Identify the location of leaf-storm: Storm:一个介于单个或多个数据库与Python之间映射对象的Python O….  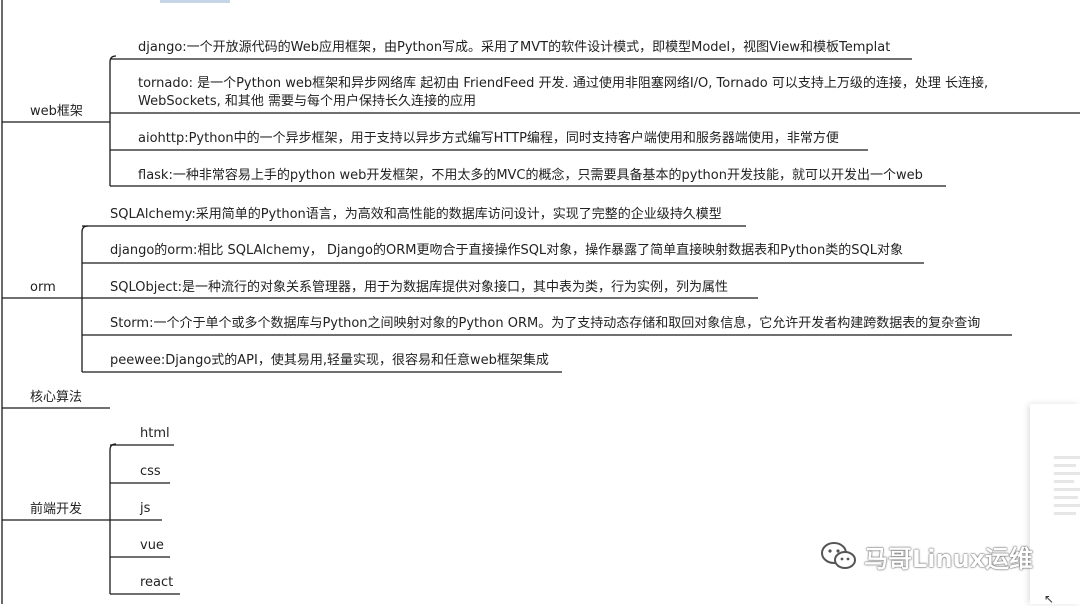
(545, 324).